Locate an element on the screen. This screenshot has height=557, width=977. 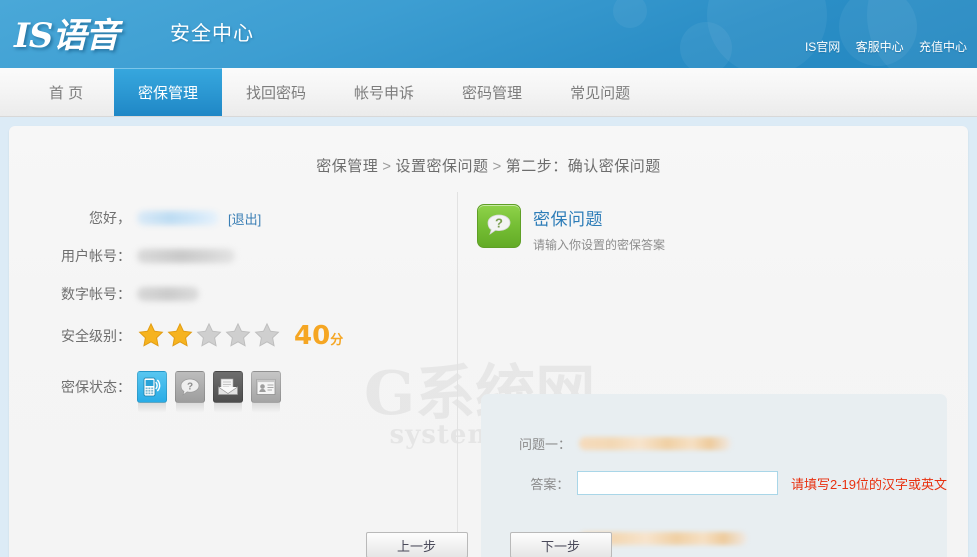
number-account-row: 数字帐号： is located at coordinates (229, 294).